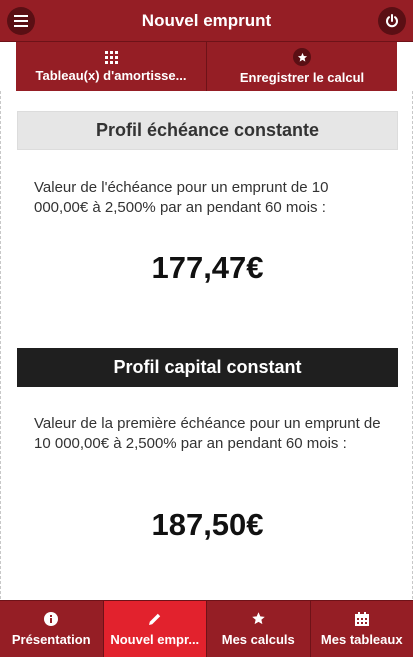  What do you see at coordinates (362, 629) in the screenshot?
I see `nav-item-my-tables: Mes tableaux` at bounding box center [362, 629].